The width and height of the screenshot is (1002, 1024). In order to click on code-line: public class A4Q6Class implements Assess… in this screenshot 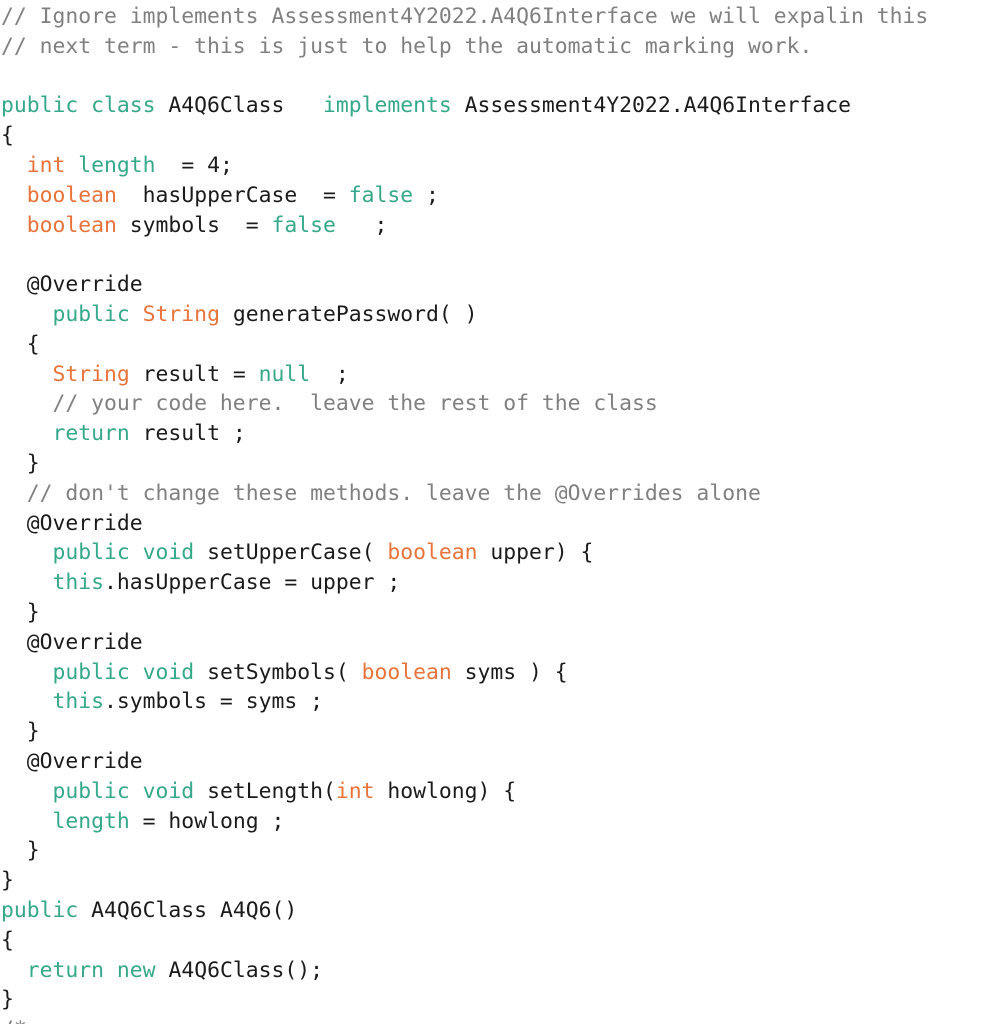, I will do `click(501, 106)`.